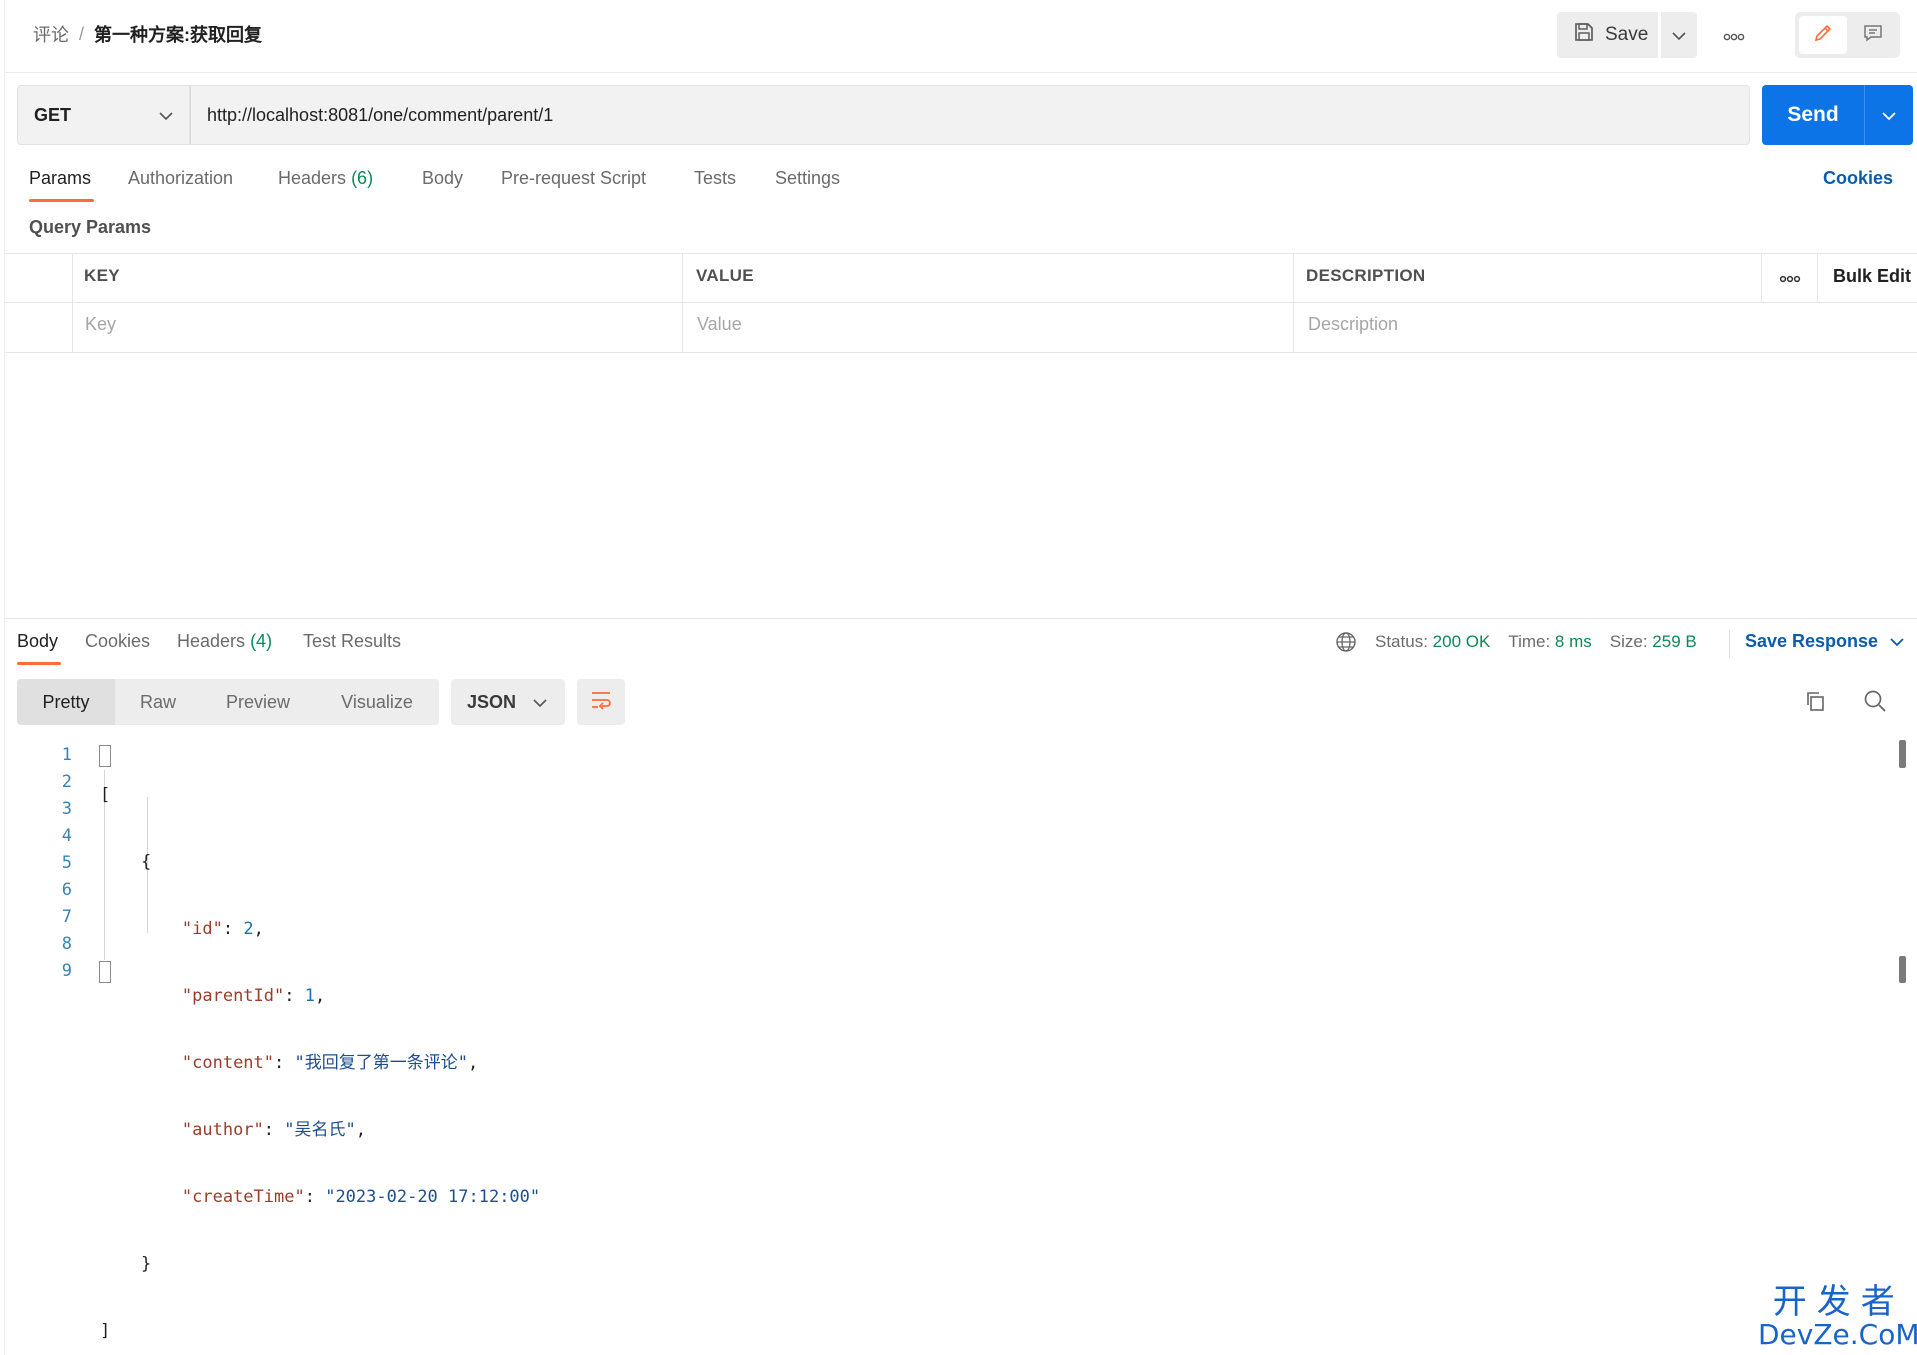 Image resolution: width=1917 pixels, height=1355 pixels. Describe the element at coordinates (66, 702) in the screenshot. I see `view-pretty: Pretty` at that location.